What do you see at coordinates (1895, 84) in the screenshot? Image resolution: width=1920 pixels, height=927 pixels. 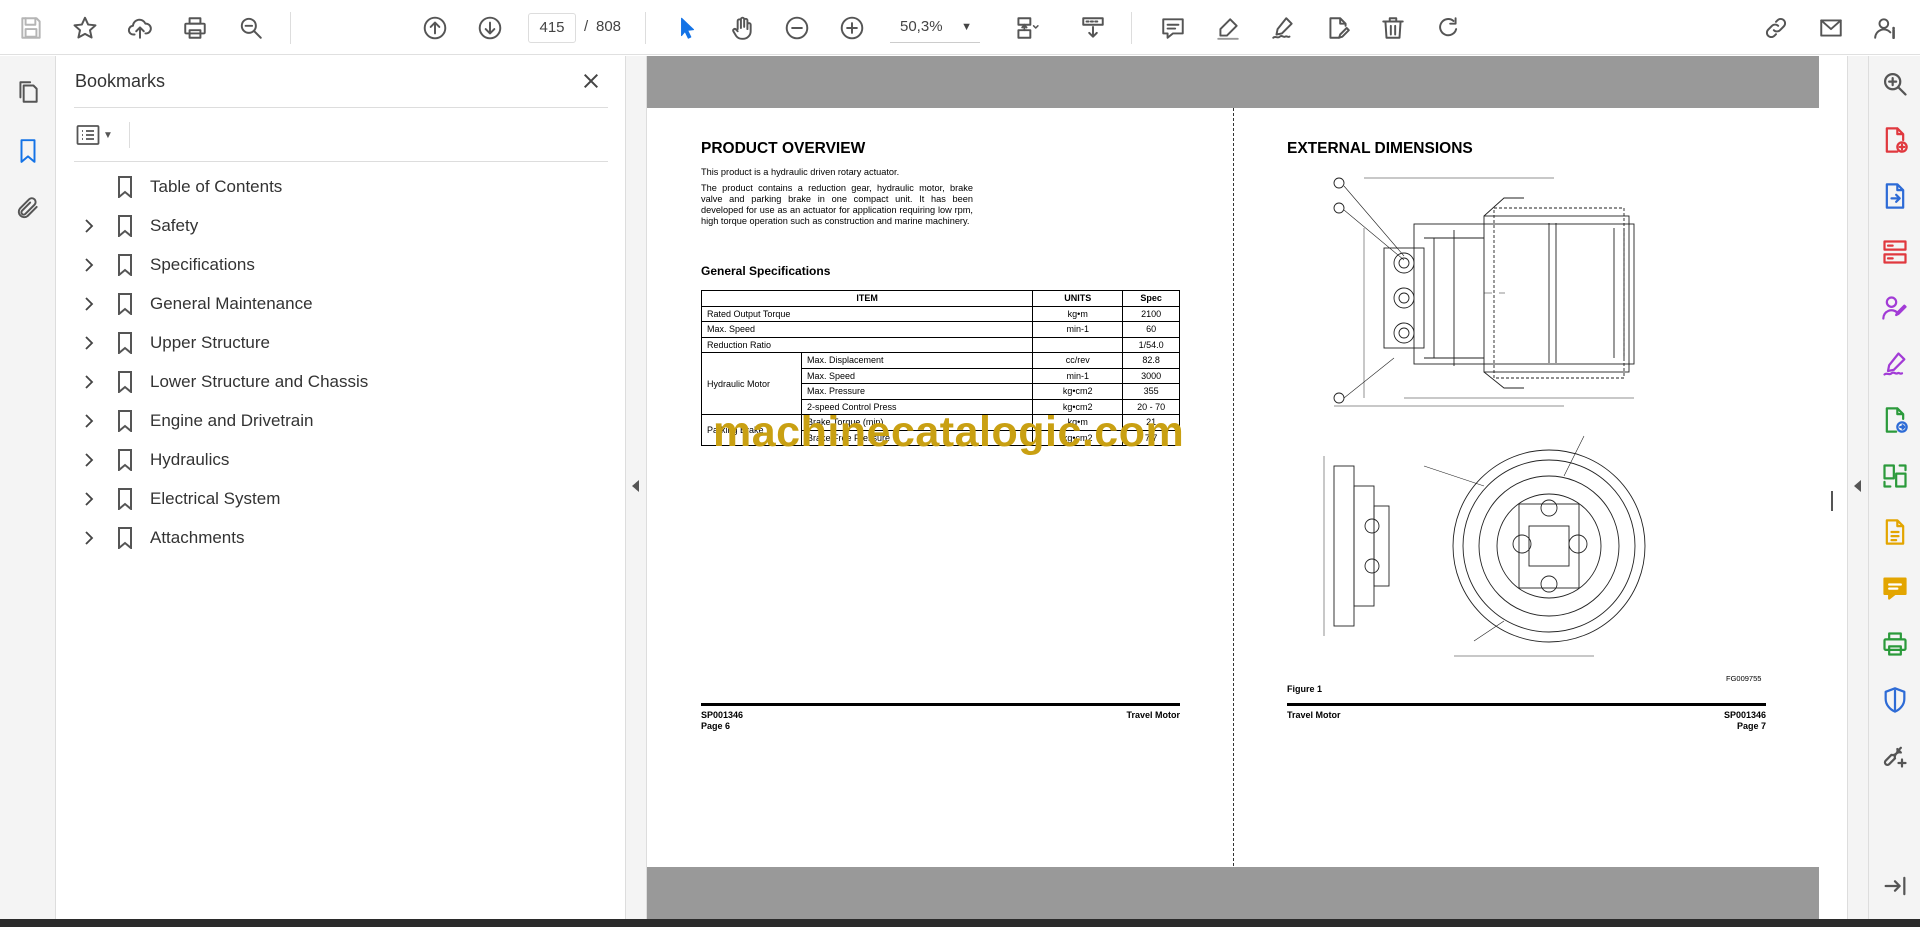 I see `search-zoom-icon` at bounding box center [1895, 84].